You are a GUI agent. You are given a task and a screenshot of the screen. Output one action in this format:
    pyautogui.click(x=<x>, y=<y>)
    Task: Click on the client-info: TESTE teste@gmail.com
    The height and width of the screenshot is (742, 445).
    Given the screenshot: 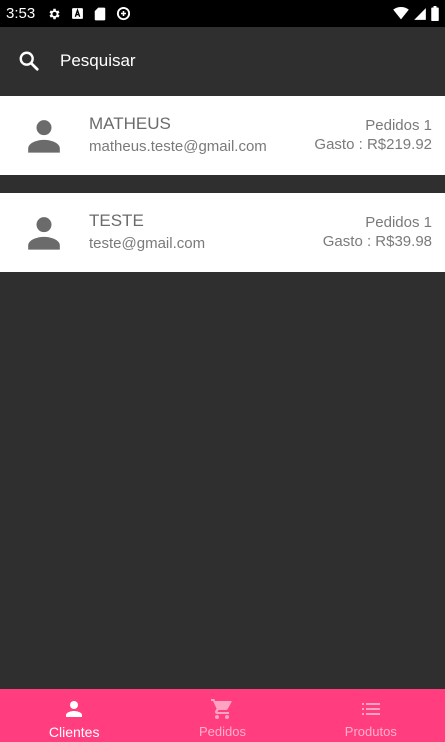 What is the action you would take?
    pyautogui.click(x=206, y=232)
    